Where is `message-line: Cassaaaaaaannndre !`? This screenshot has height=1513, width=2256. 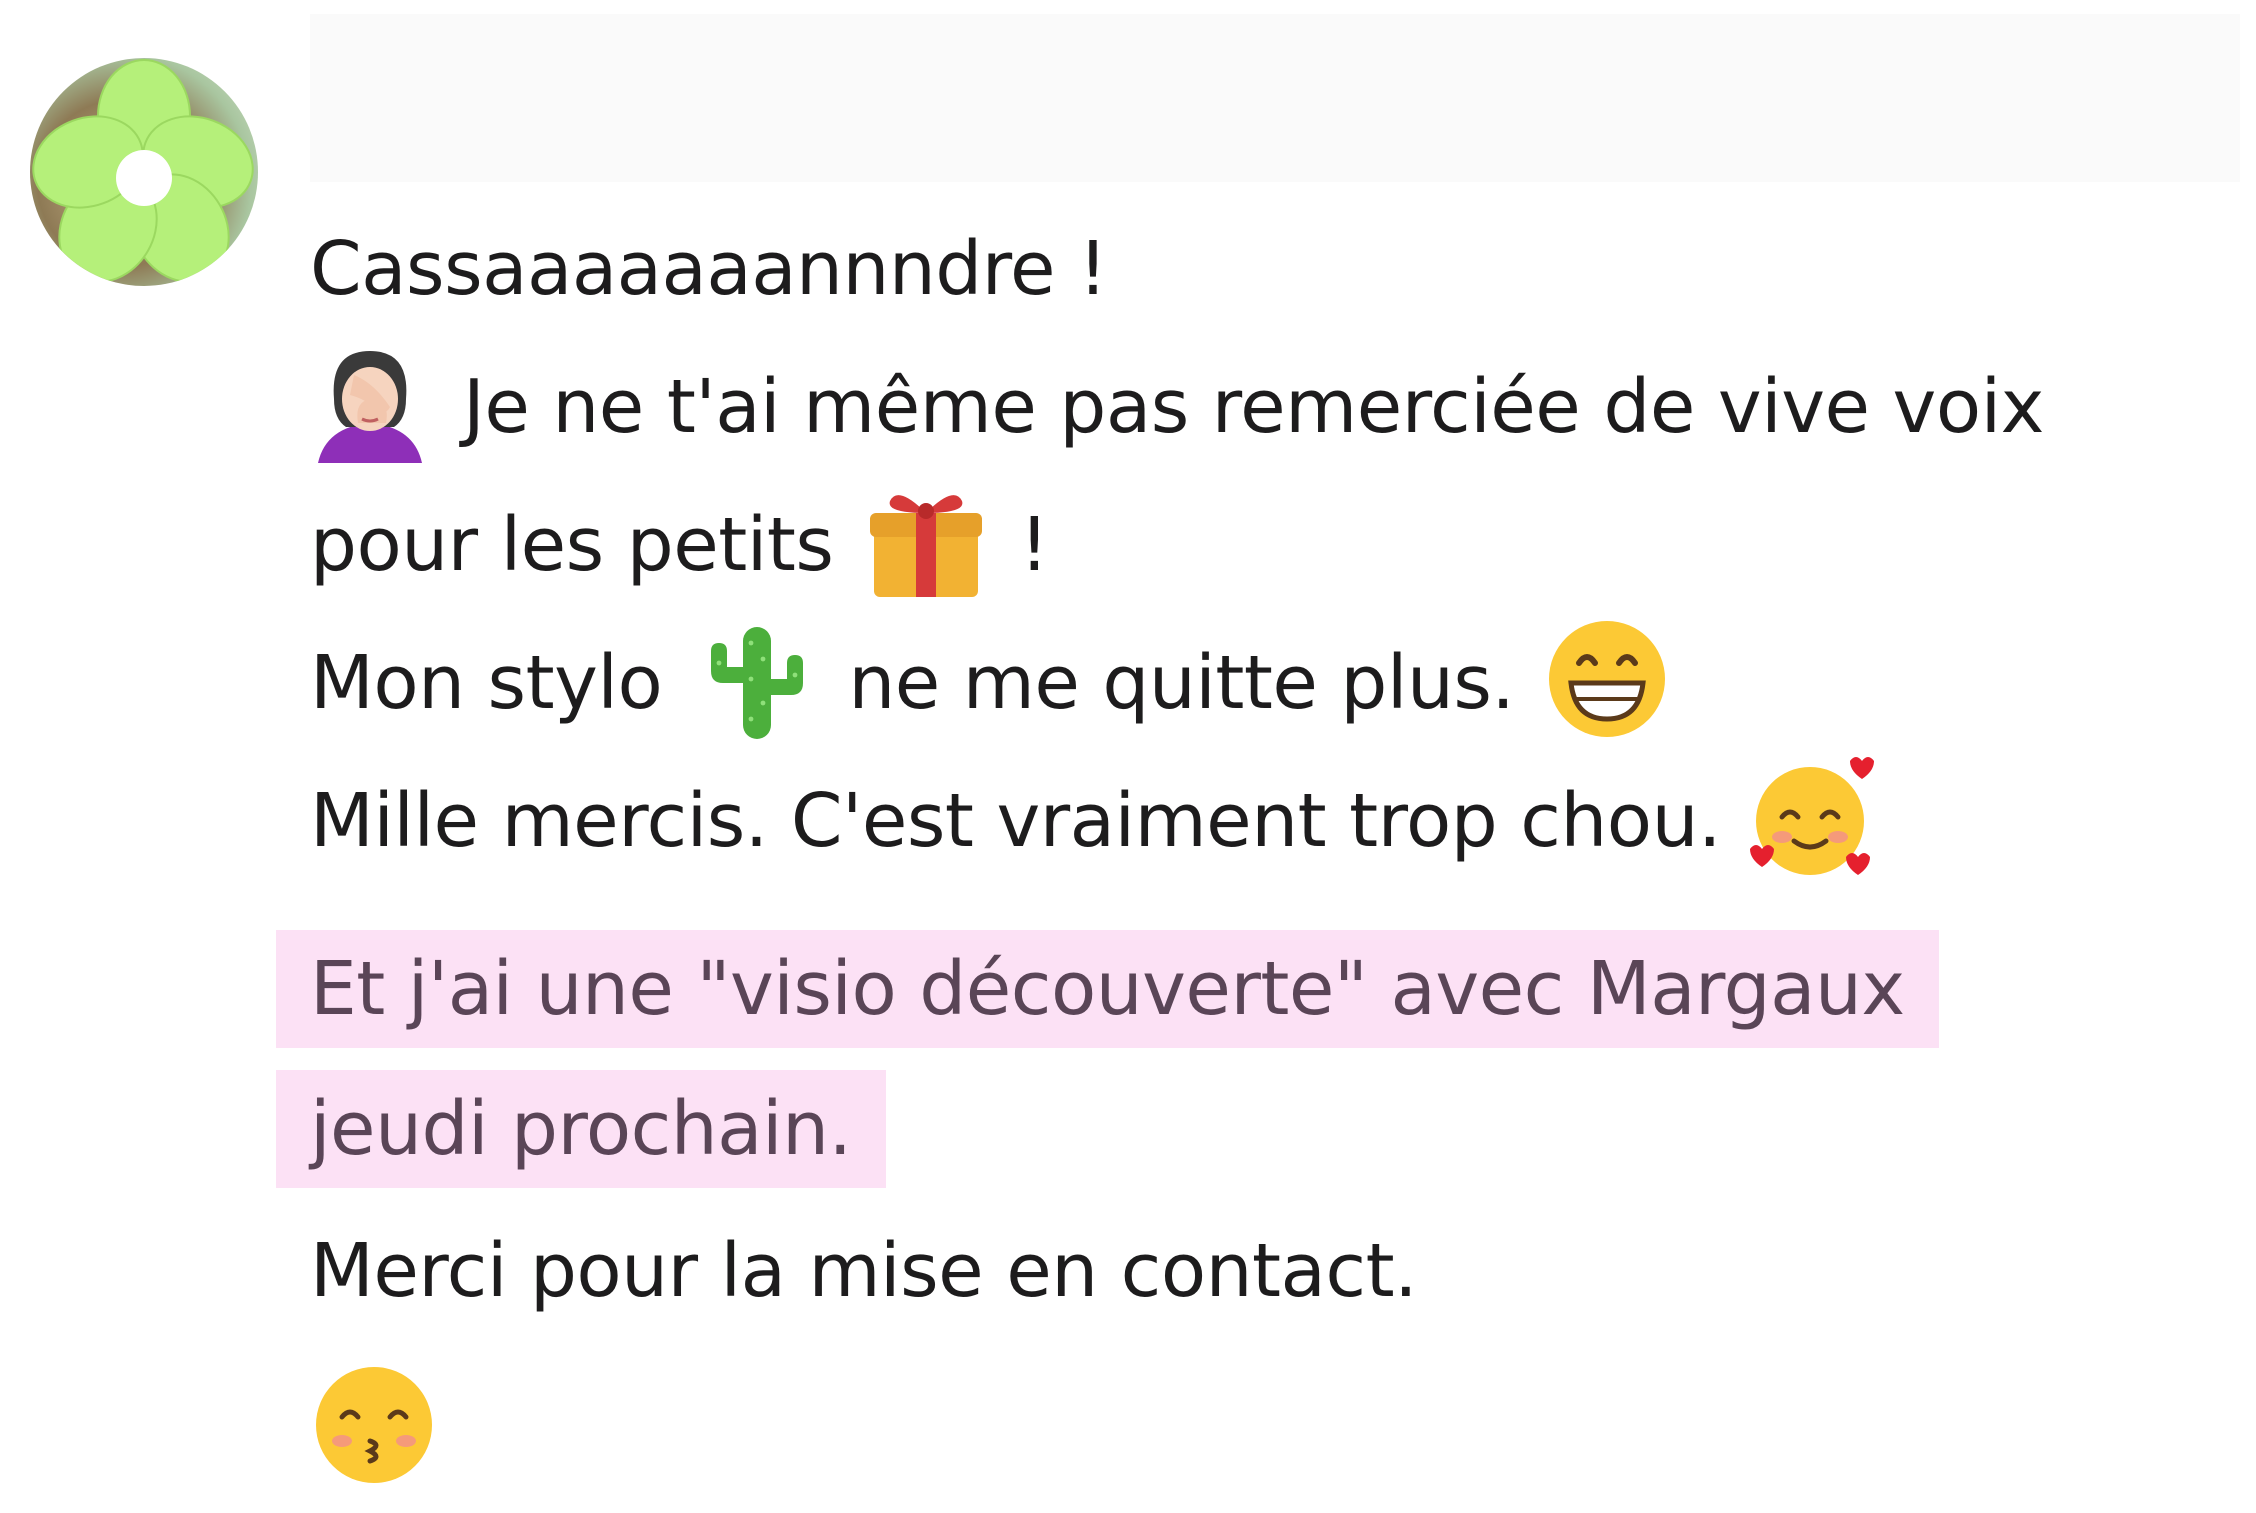
message-line: Cassaaaaaaannndre ! is located at coordinates (1275, 269).